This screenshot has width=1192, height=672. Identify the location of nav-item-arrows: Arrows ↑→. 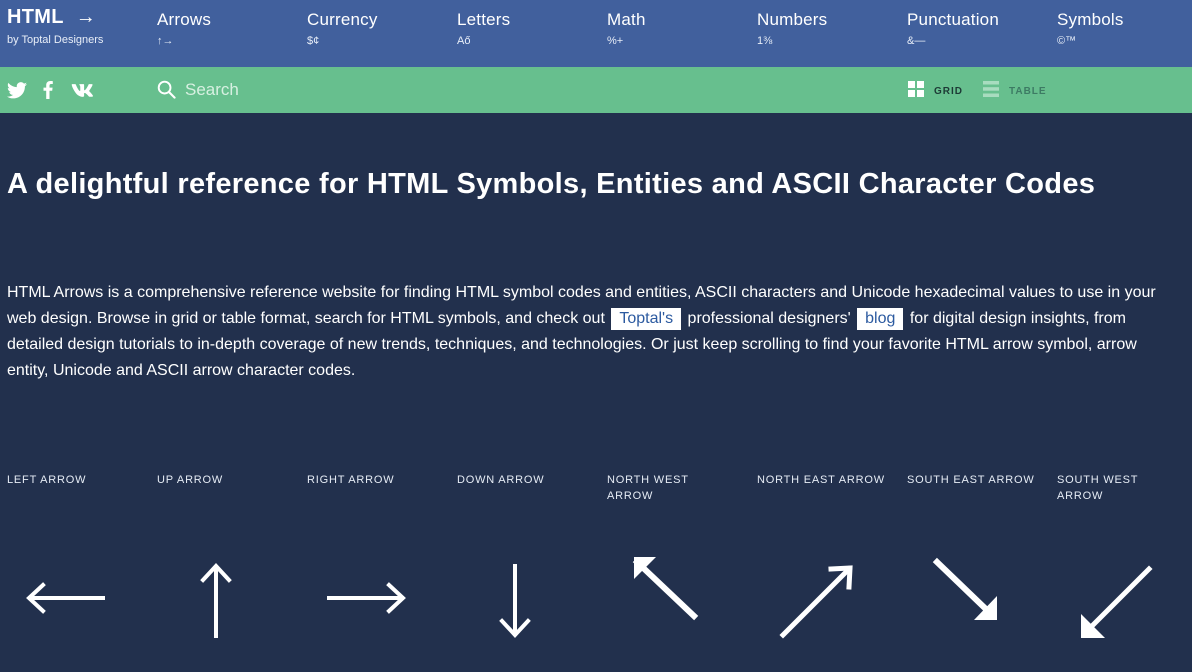
(227, 28).